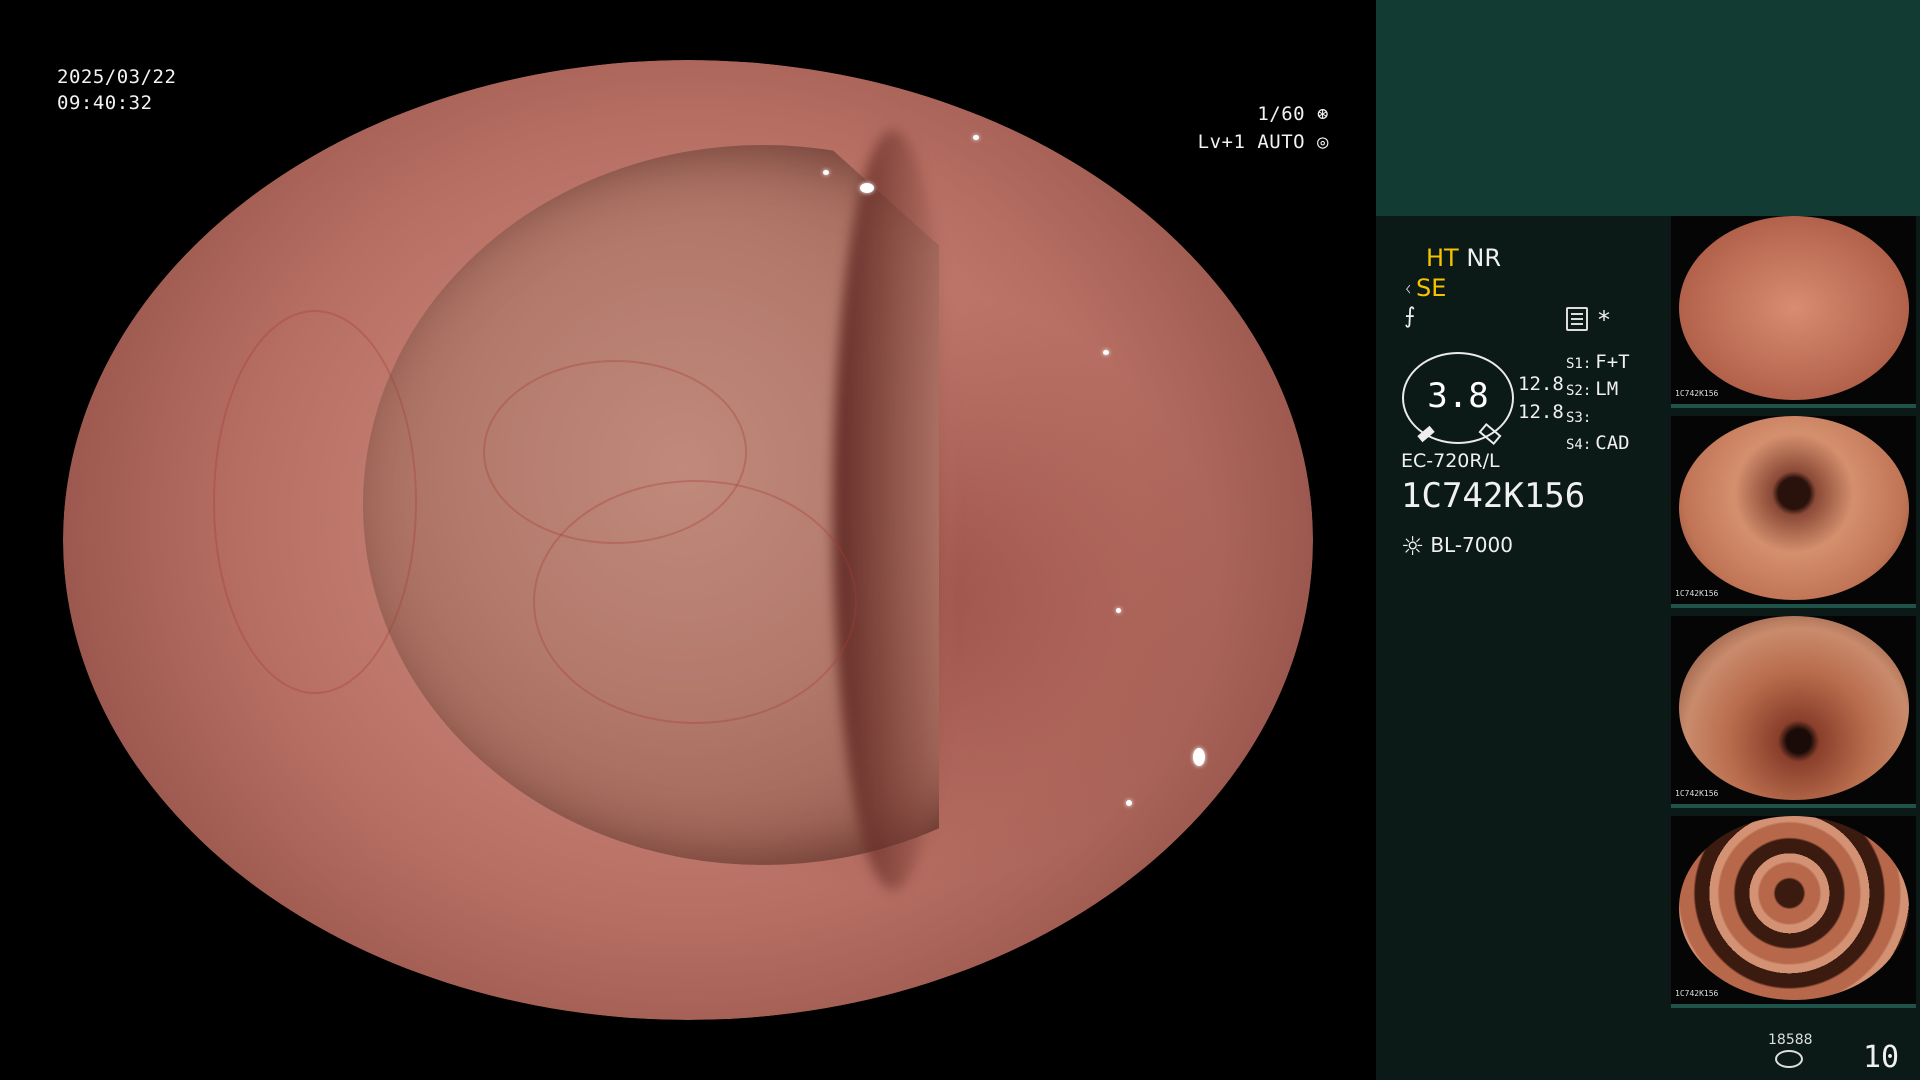  Describe the element at coordinates (105, 103) in the screenshot. I see `time-text: 09:40:32` at that location.